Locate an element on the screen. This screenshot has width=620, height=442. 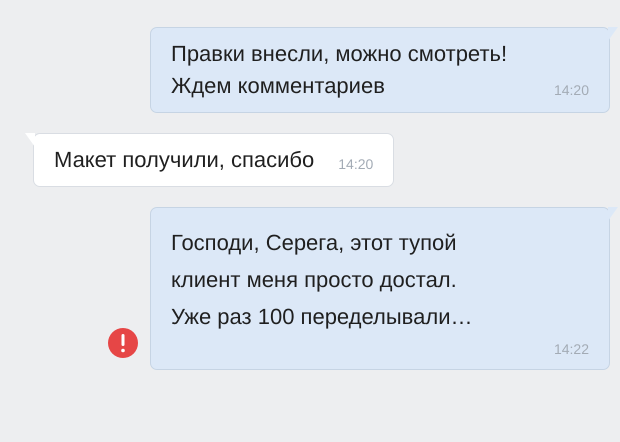
error-icon is located at coordinates (123, 343).